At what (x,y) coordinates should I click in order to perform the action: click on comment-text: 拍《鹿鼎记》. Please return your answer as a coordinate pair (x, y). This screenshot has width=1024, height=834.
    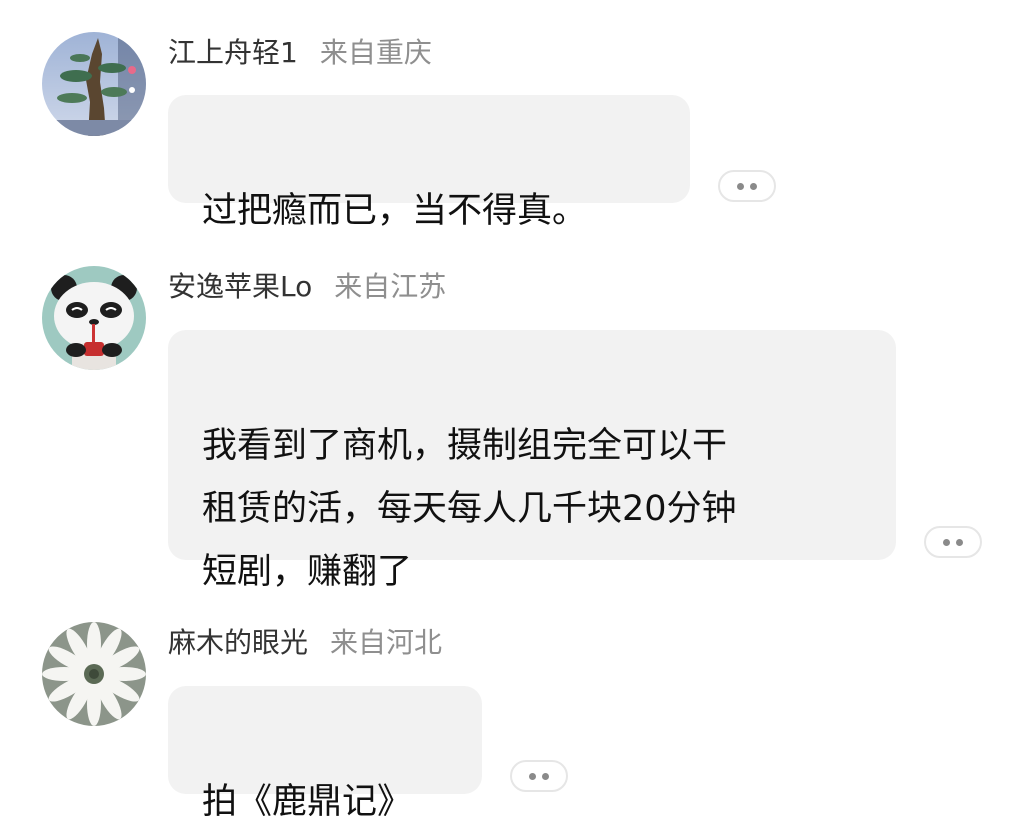
    Looking at the image, I should click on (307, 802).